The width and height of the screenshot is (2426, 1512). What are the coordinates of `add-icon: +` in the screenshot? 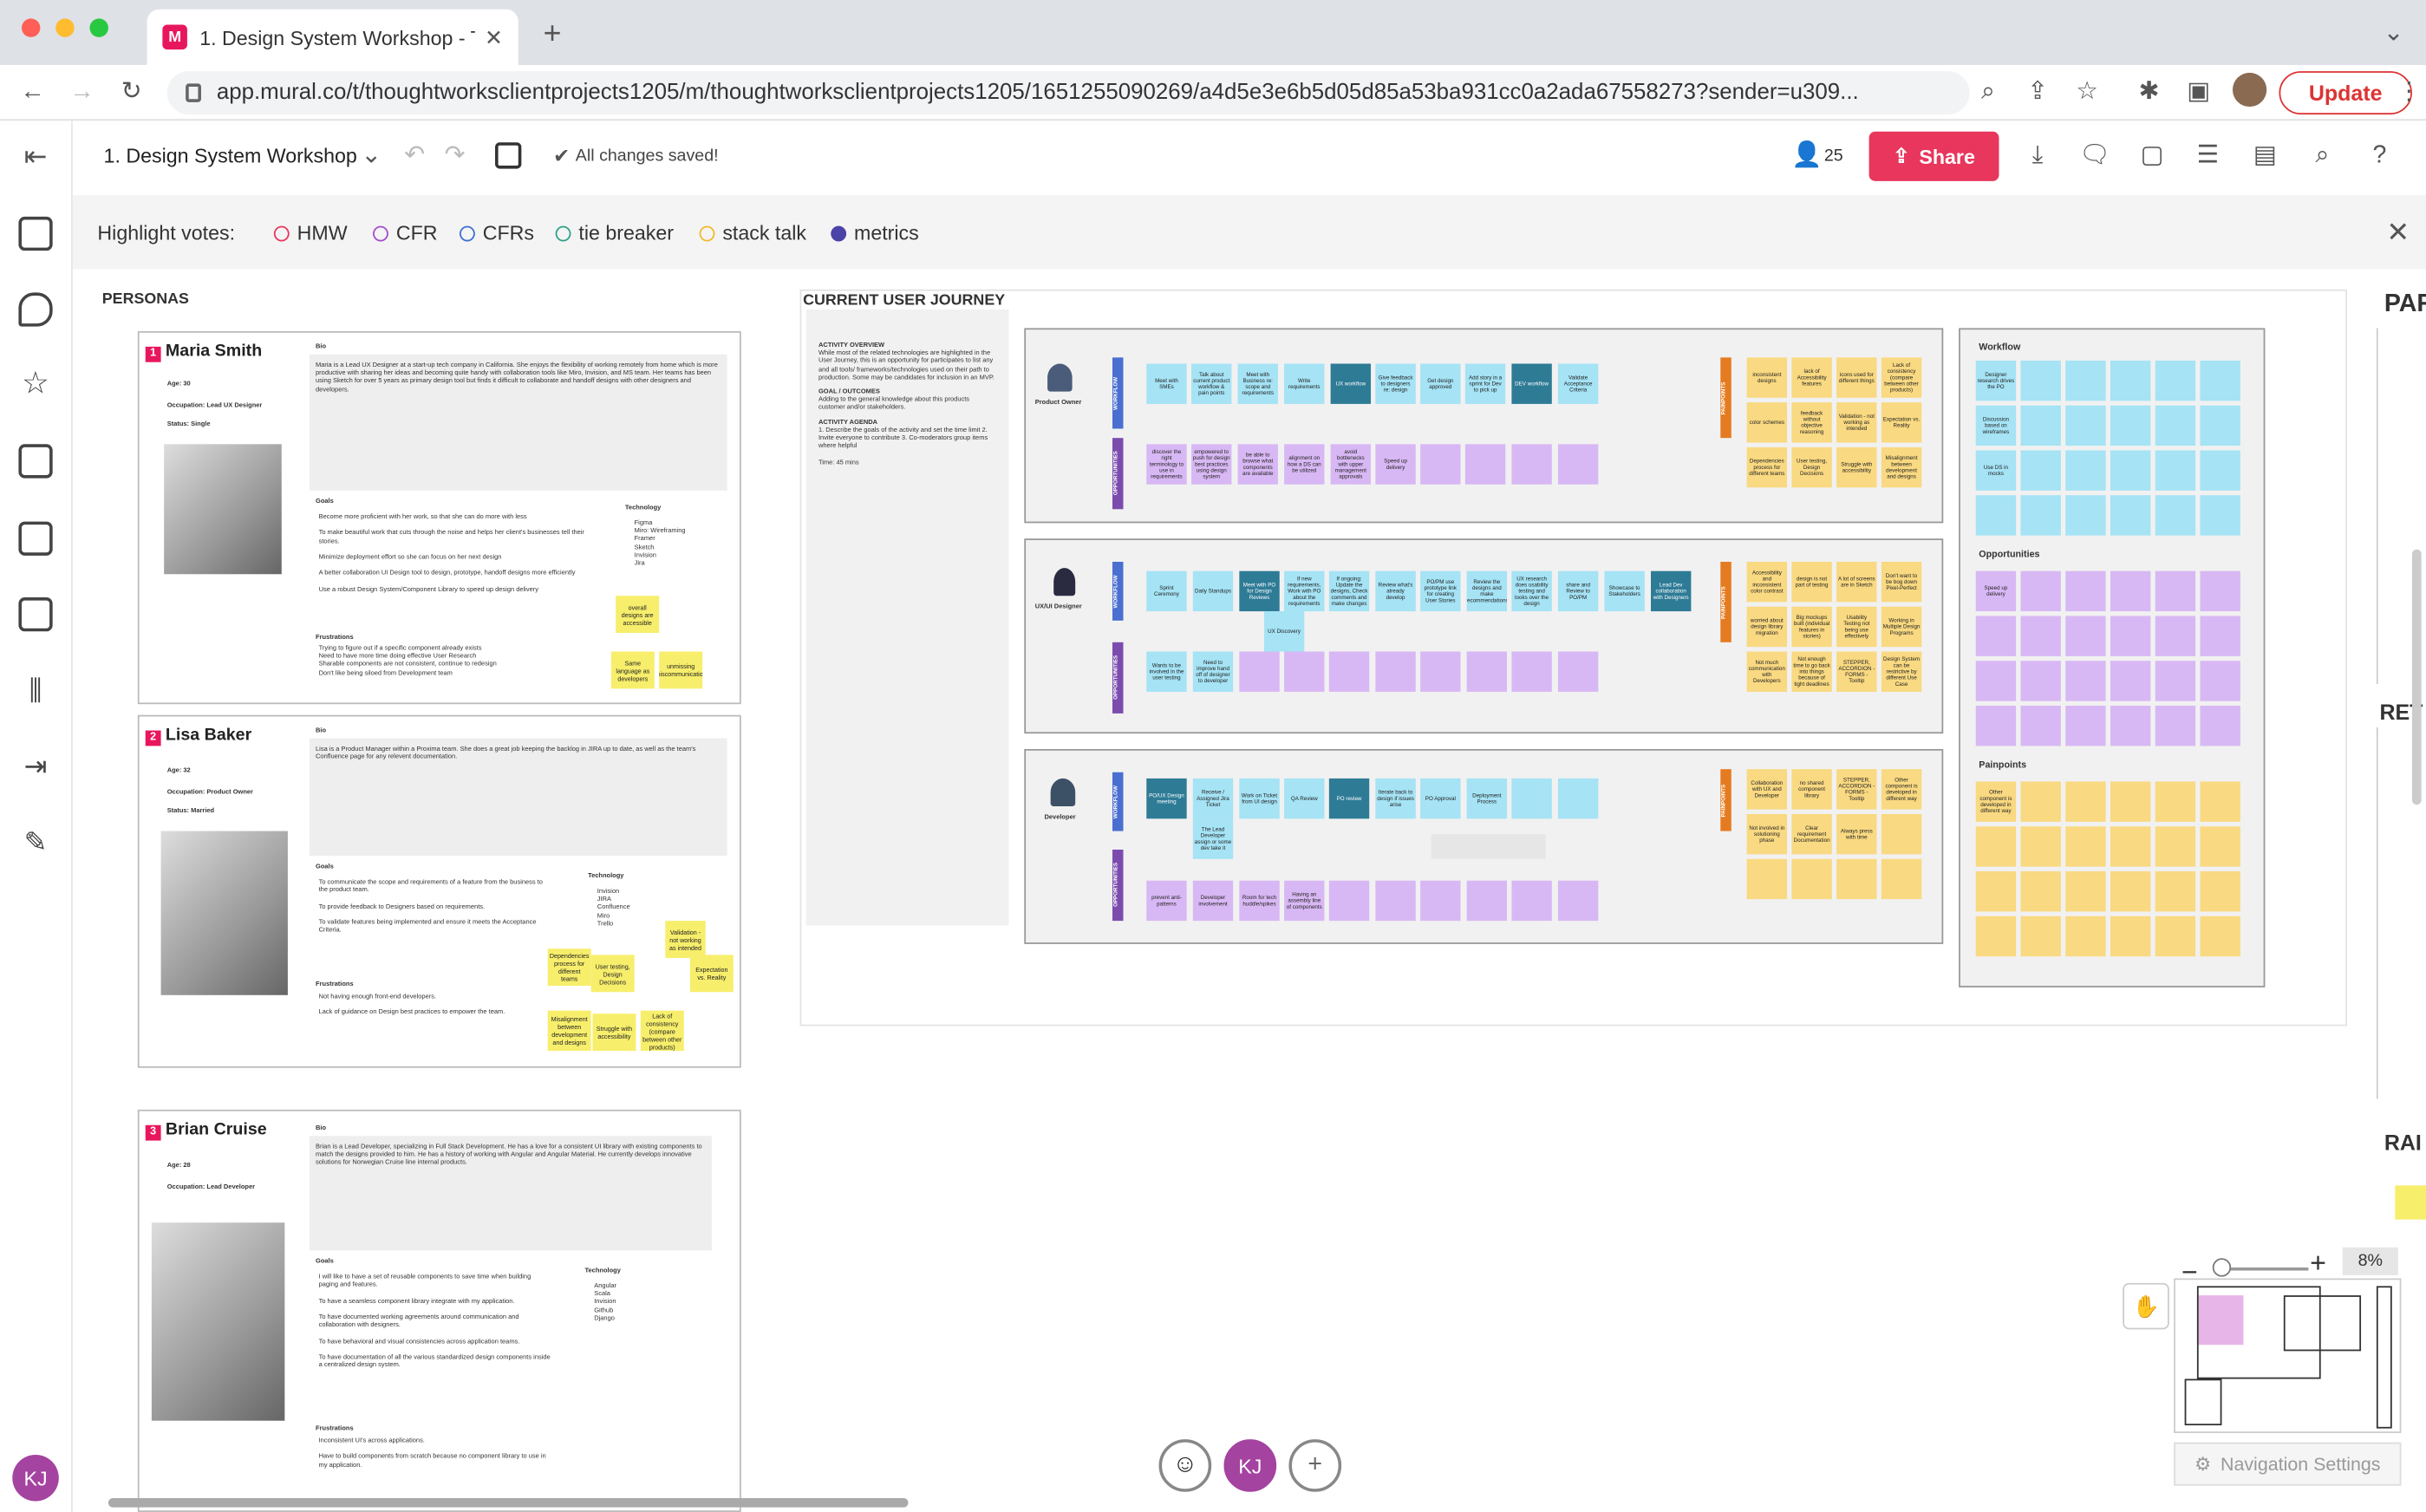 It's located at (1315, 1466).